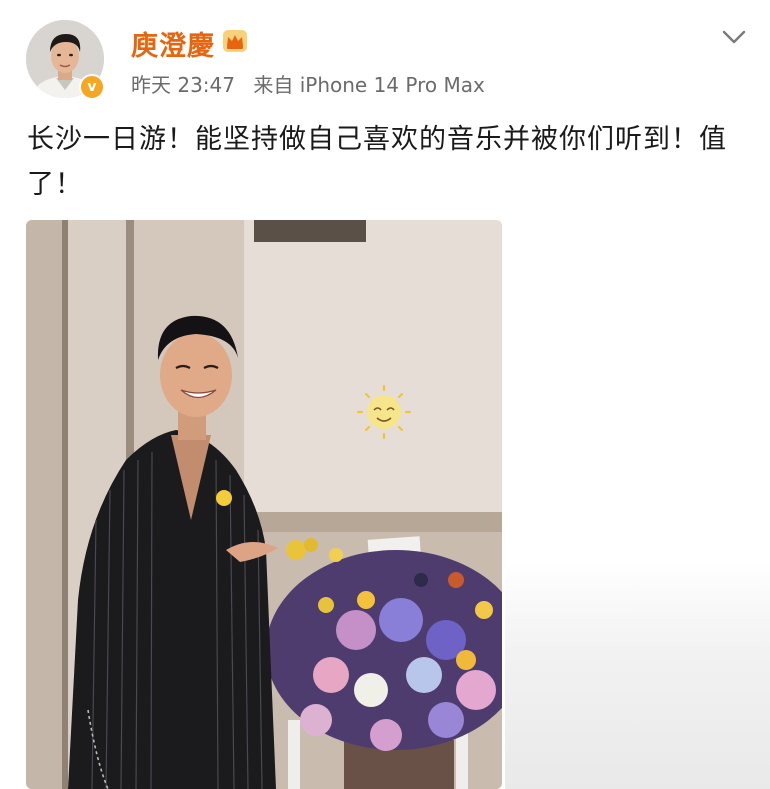 The height and width of the screenshot is (789, 770). Describe the element at coordinates (183, 85) in the screenshot. I see `post-time: 昨天 23:47` at that location.